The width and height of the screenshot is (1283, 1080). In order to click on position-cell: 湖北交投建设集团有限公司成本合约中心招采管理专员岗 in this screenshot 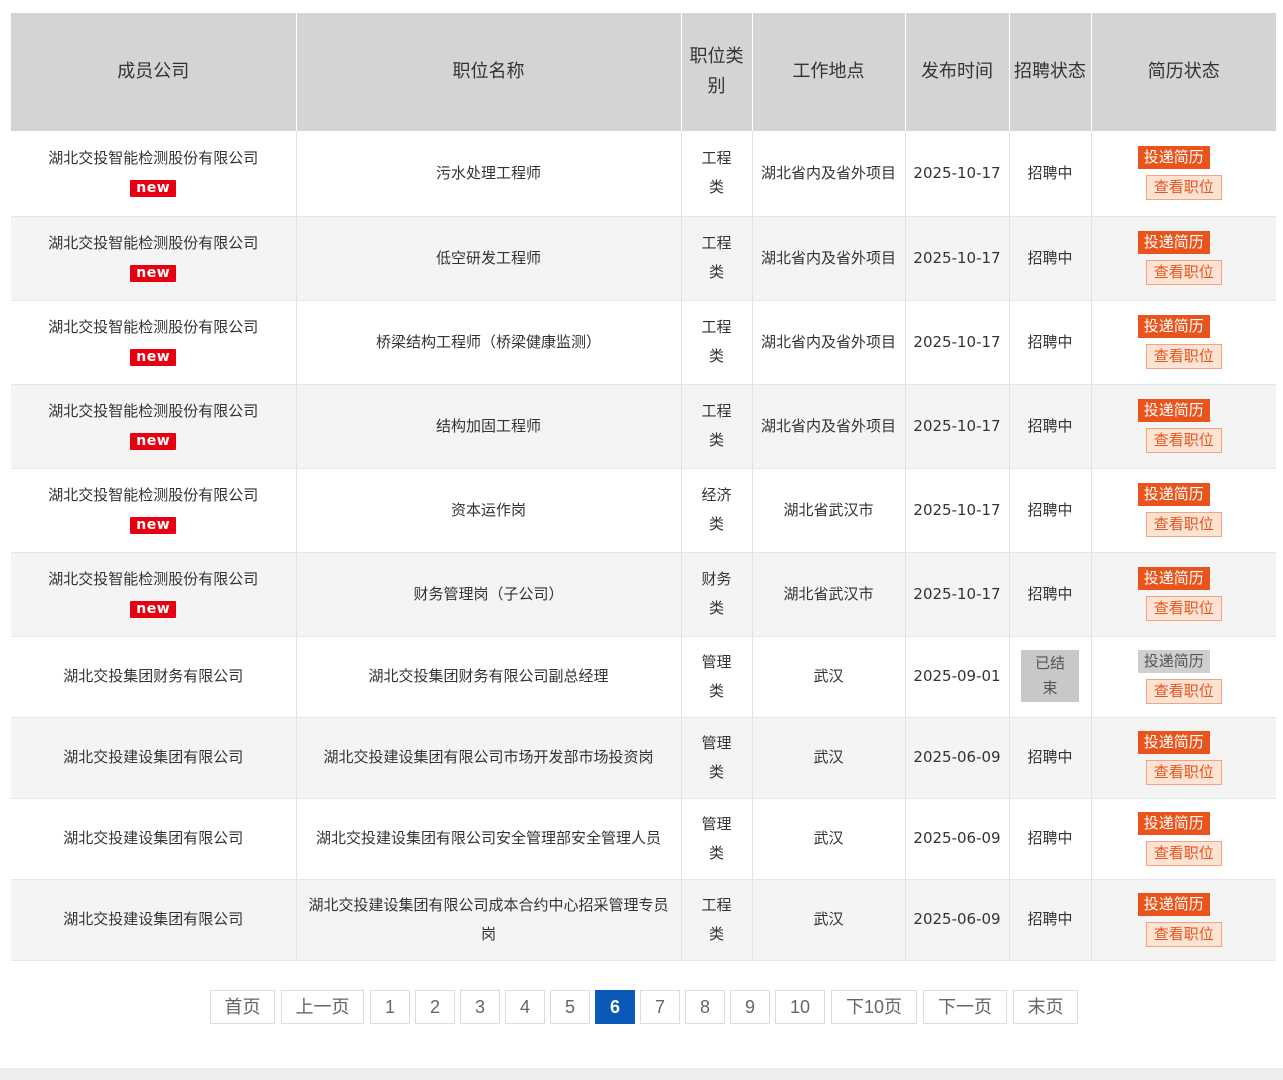, I will do `click(489, 920)`.